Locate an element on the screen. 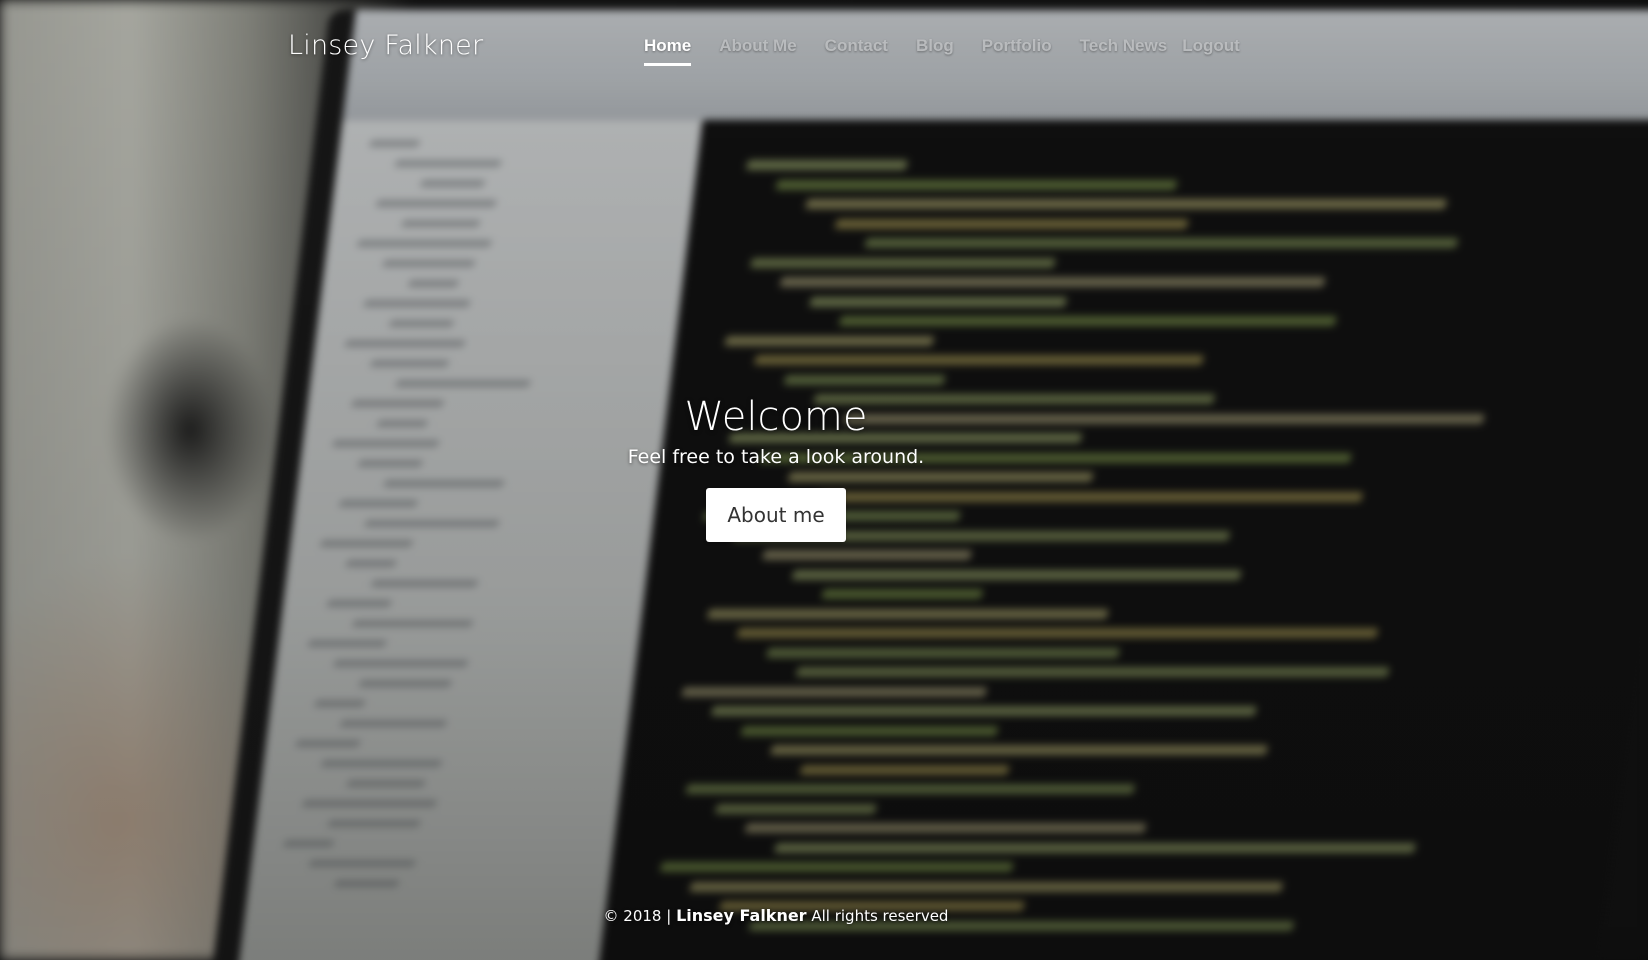 The width and height of the screenshot is (1648, 960). nav-logout: Logout is located at coordinates (1211, 51).